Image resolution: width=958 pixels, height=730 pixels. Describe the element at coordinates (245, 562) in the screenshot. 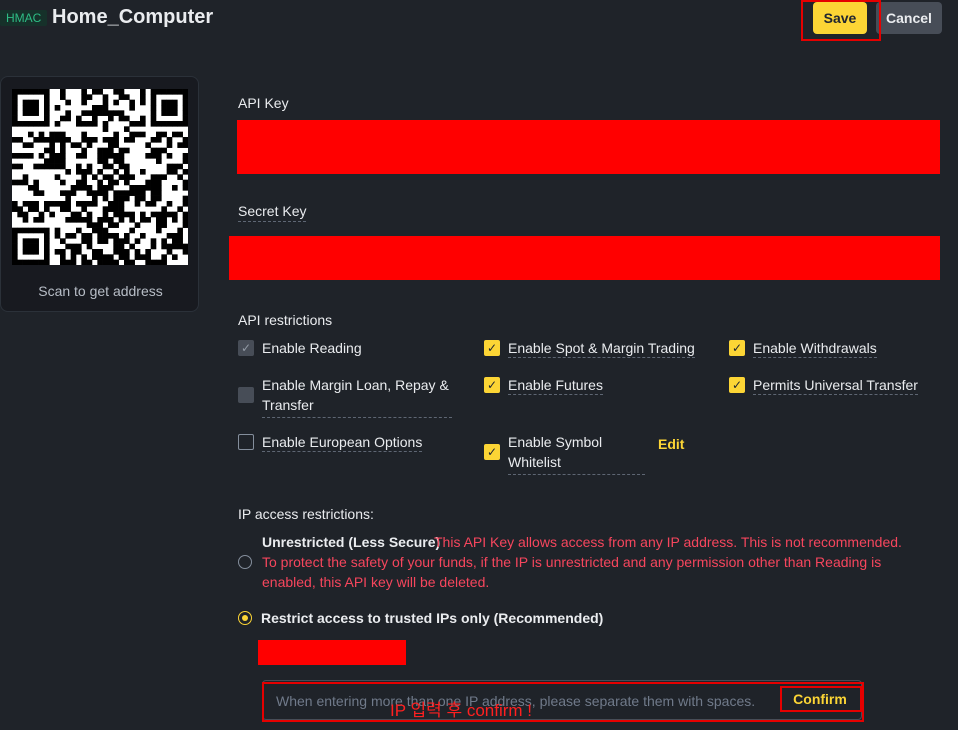

I see `unrestricted-radio` at that location.